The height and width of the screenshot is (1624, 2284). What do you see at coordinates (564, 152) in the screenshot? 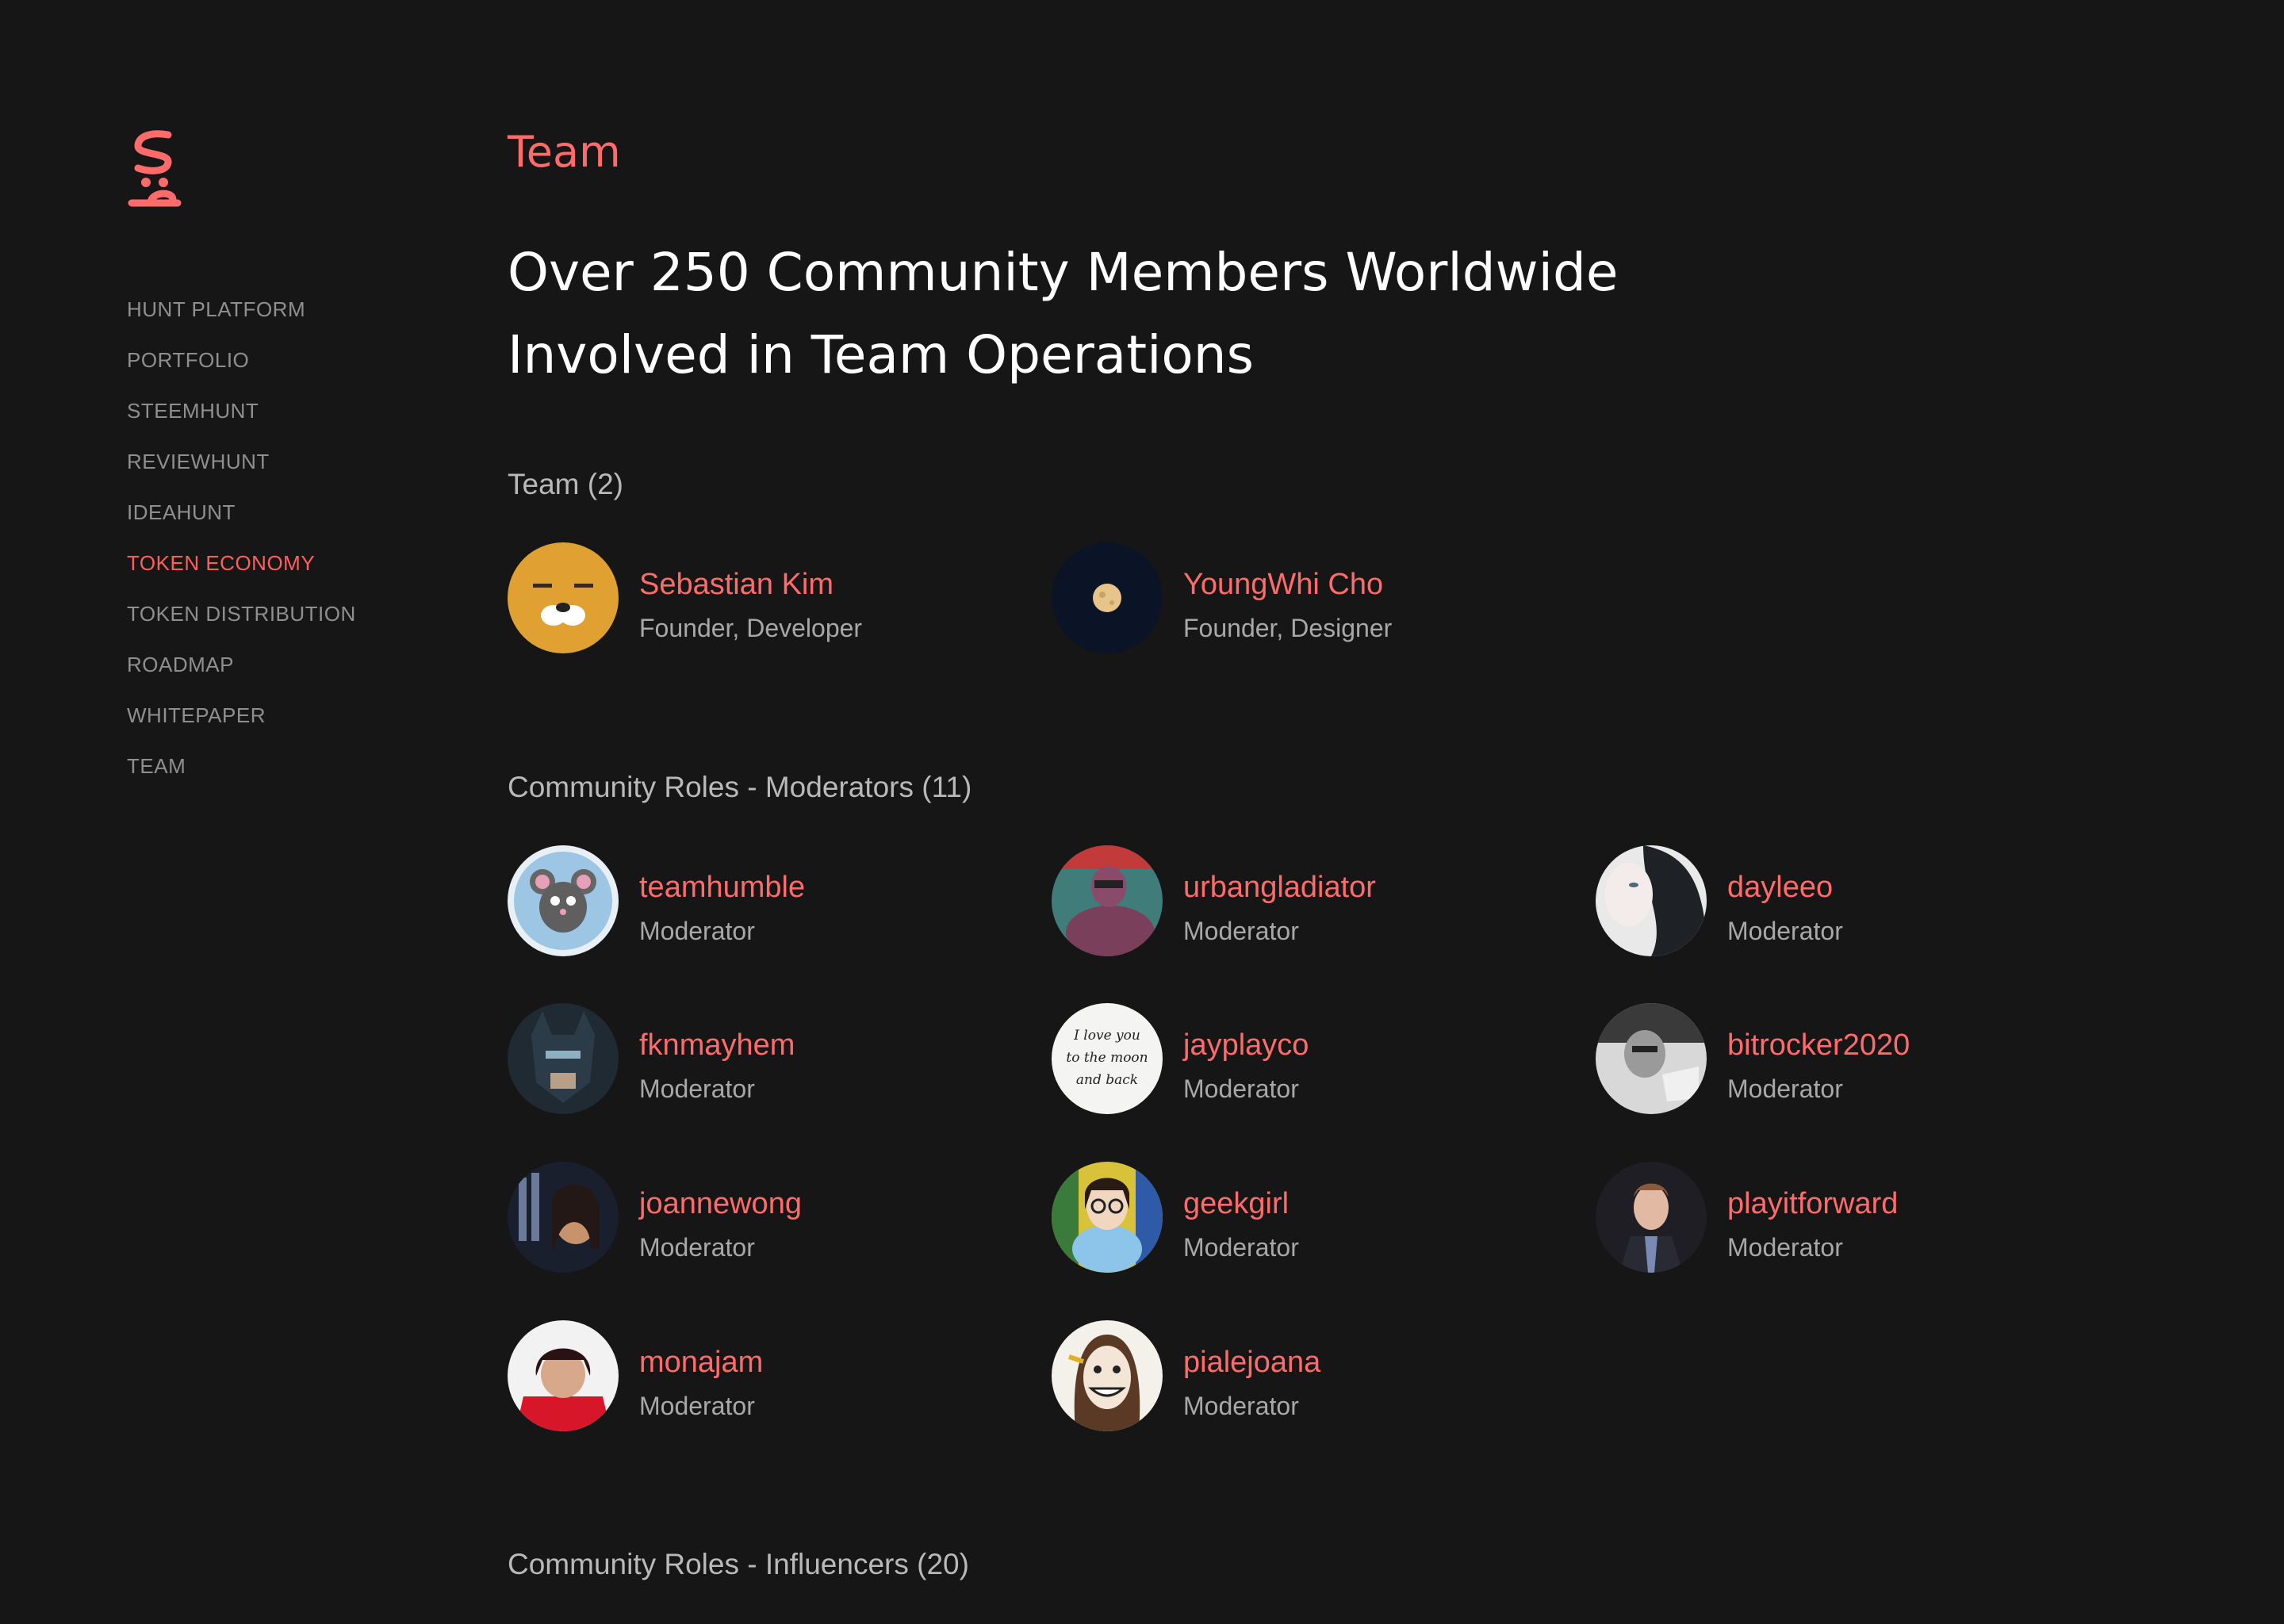
I see `section-label: Team` at bounding box center [564, 152].